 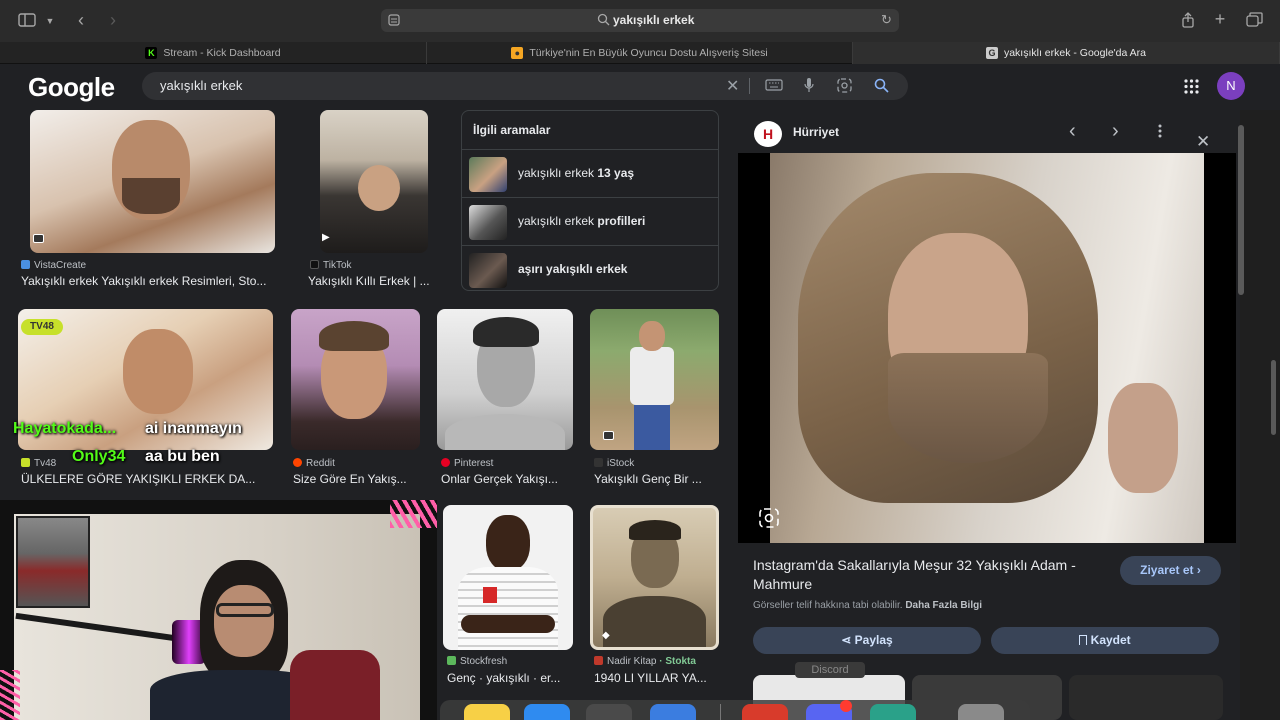 I want to click on apps-grid-icon, so click(x=1191, y=89).